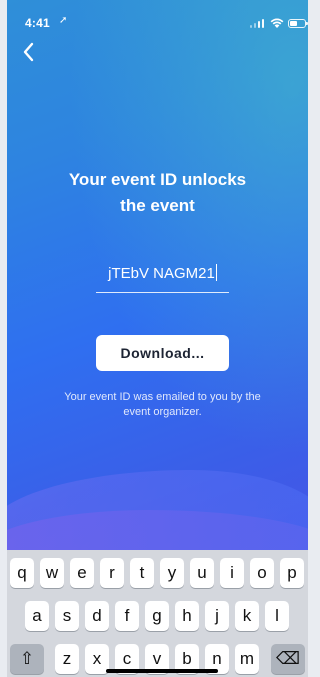  Describe the element at coordinates (247, 659) in the screenshot. I see `key-m: m` at that location.